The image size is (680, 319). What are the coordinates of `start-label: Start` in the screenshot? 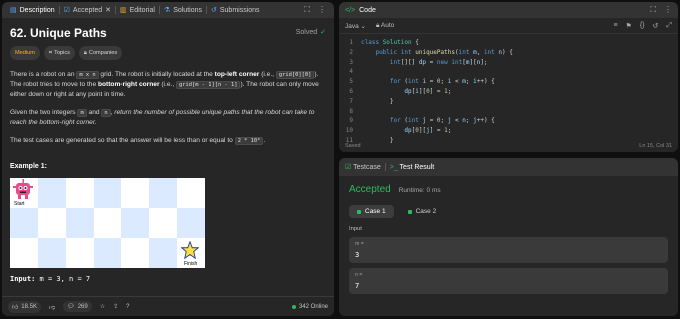 It's located at (19, 204).